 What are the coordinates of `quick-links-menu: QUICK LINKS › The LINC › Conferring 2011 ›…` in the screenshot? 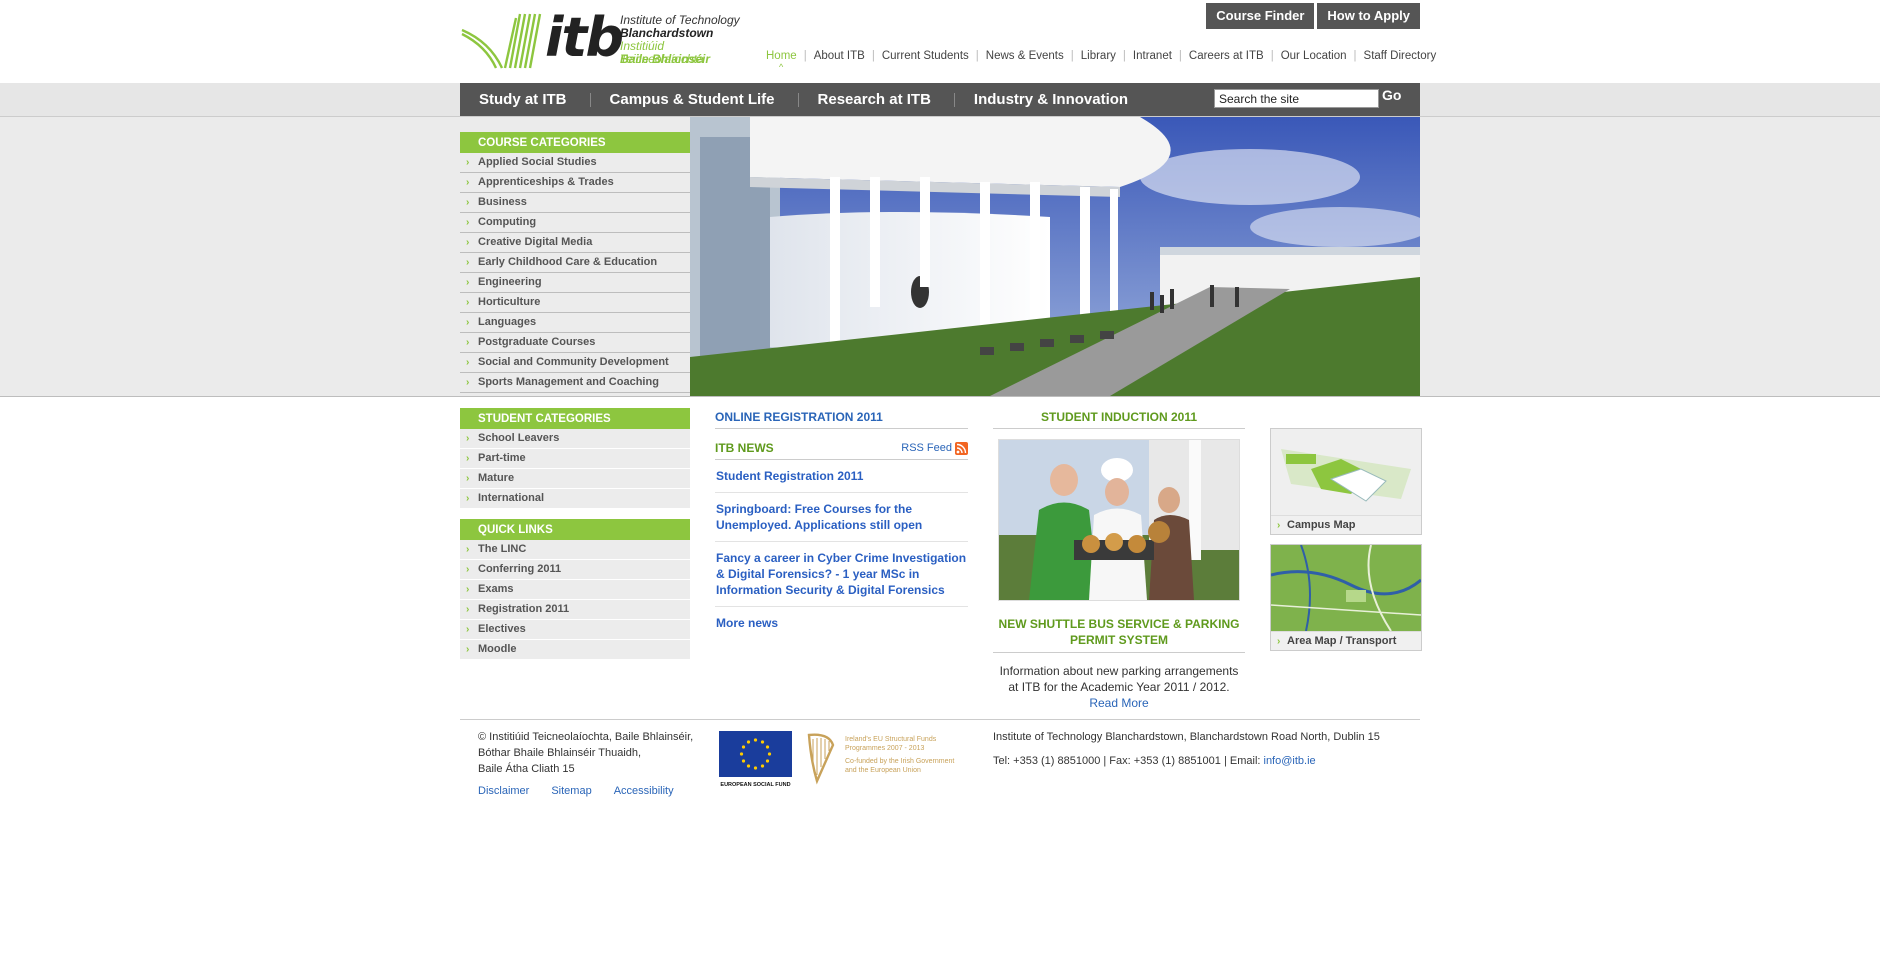 It's located at (575, 589).